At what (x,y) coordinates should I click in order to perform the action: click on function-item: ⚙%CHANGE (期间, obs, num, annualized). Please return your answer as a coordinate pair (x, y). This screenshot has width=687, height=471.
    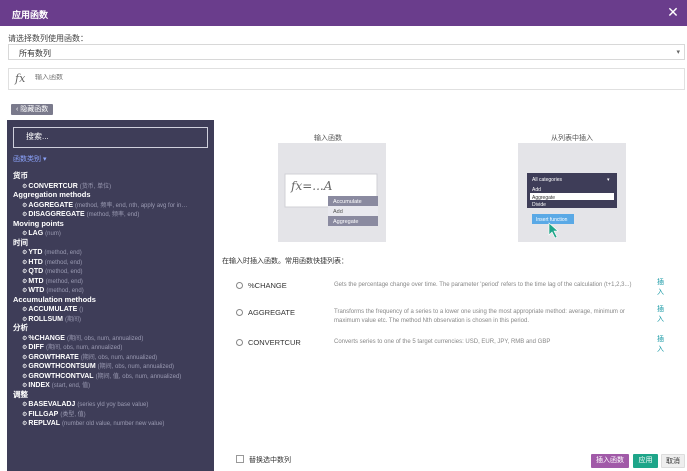
    Looking at the image, I should click on (113, 338).